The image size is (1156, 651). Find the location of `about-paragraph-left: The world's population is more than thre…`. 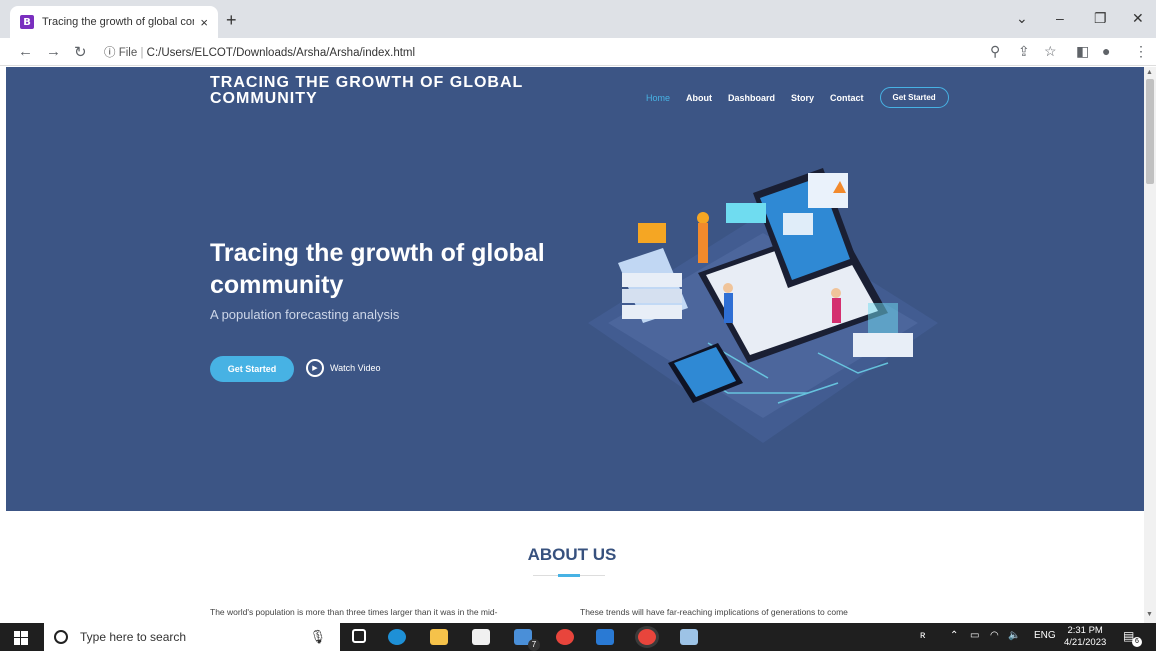

about-paragraph-left: The world's population is more than thre… is located at coordinates (354, 612).